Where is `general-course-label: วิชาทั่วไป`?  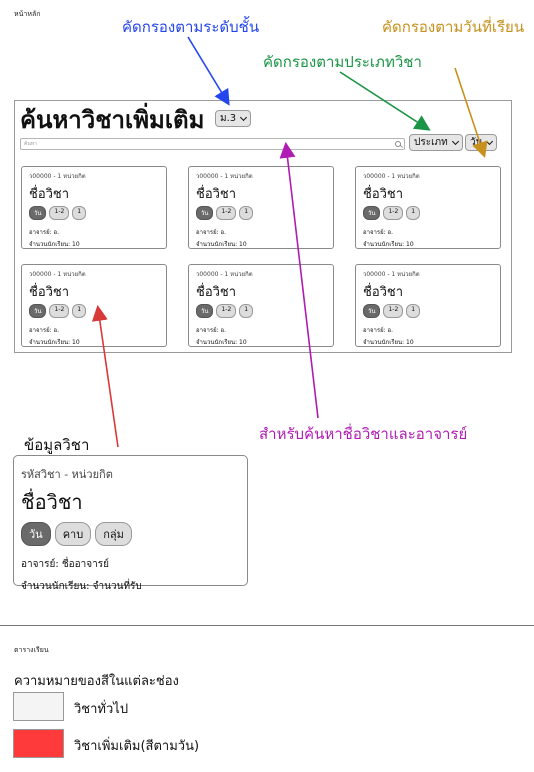
general-course-label: วิชาทั่วไป is located at coordinates (101, 709).